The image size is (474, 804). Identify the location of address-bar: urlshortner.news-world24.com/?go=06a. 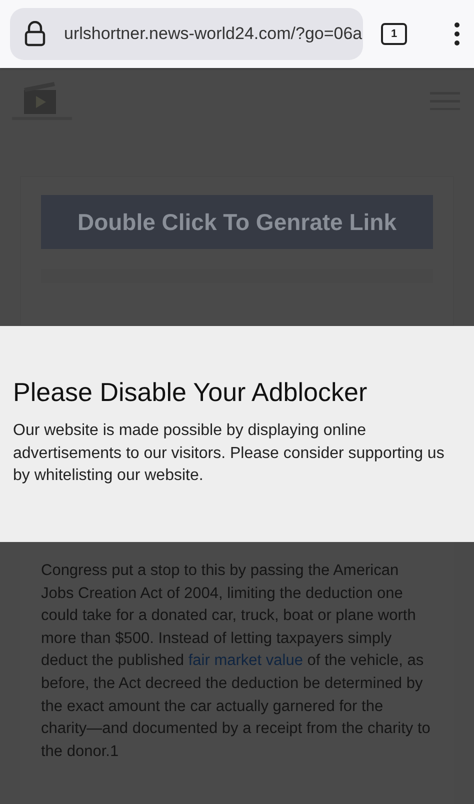
(186, 34).